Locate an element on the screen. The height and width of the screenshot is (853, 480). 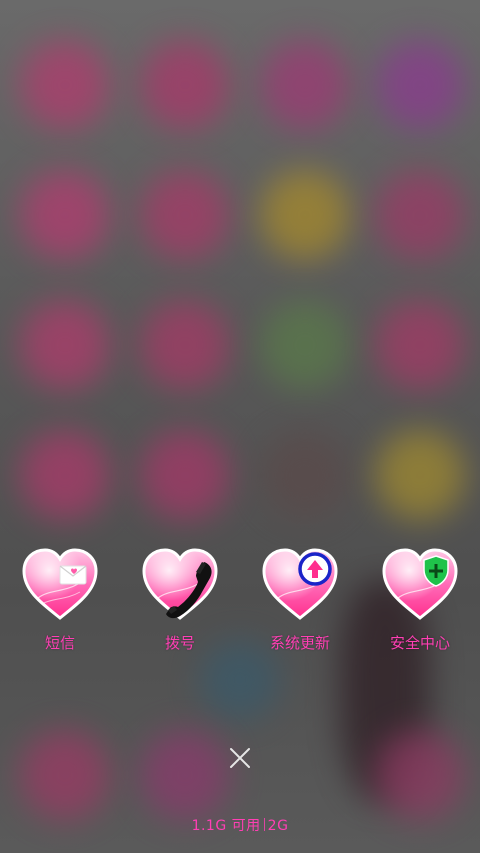
update-heart-icon is located at coordinates (300, 584).